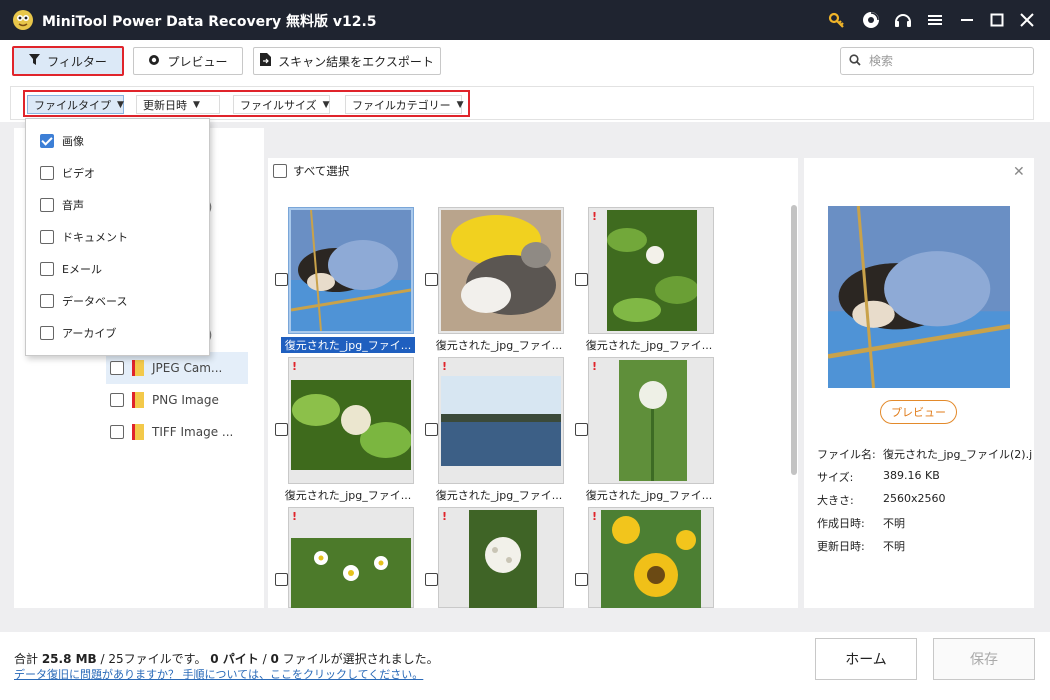 The width and height of the screenshot is (1050, 700). What do you see at coordinates (89, 333) in the screenshot?
I see `dropdown-item-label: アーカイブ` at bounding box center [89, 333].